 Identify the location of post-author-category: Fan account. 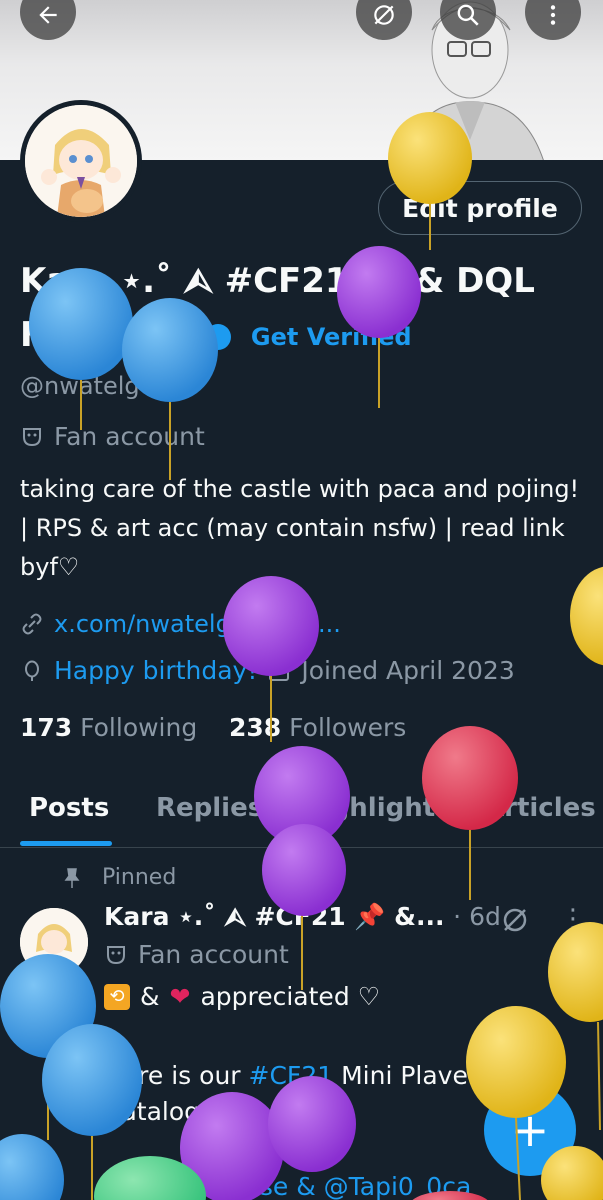
(196, 954).